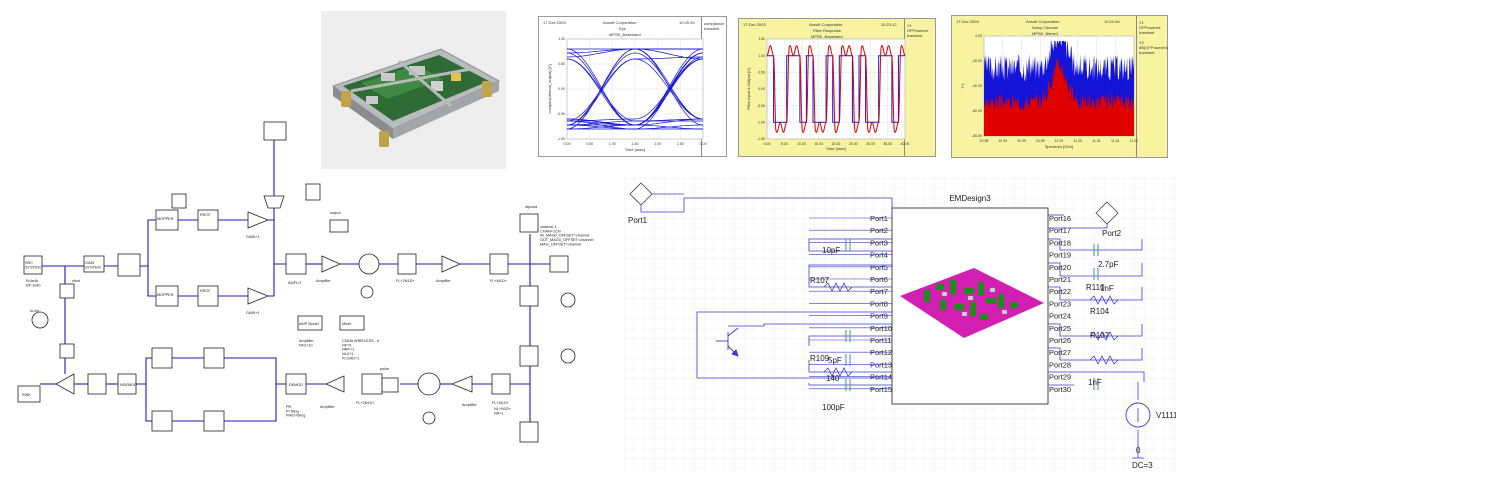 This screenshot has height=478, width=1500. What do you see at coordinates (384, 369) in the screenshot?
I see `svg-text: pulse` at bounding box center [384, 369].